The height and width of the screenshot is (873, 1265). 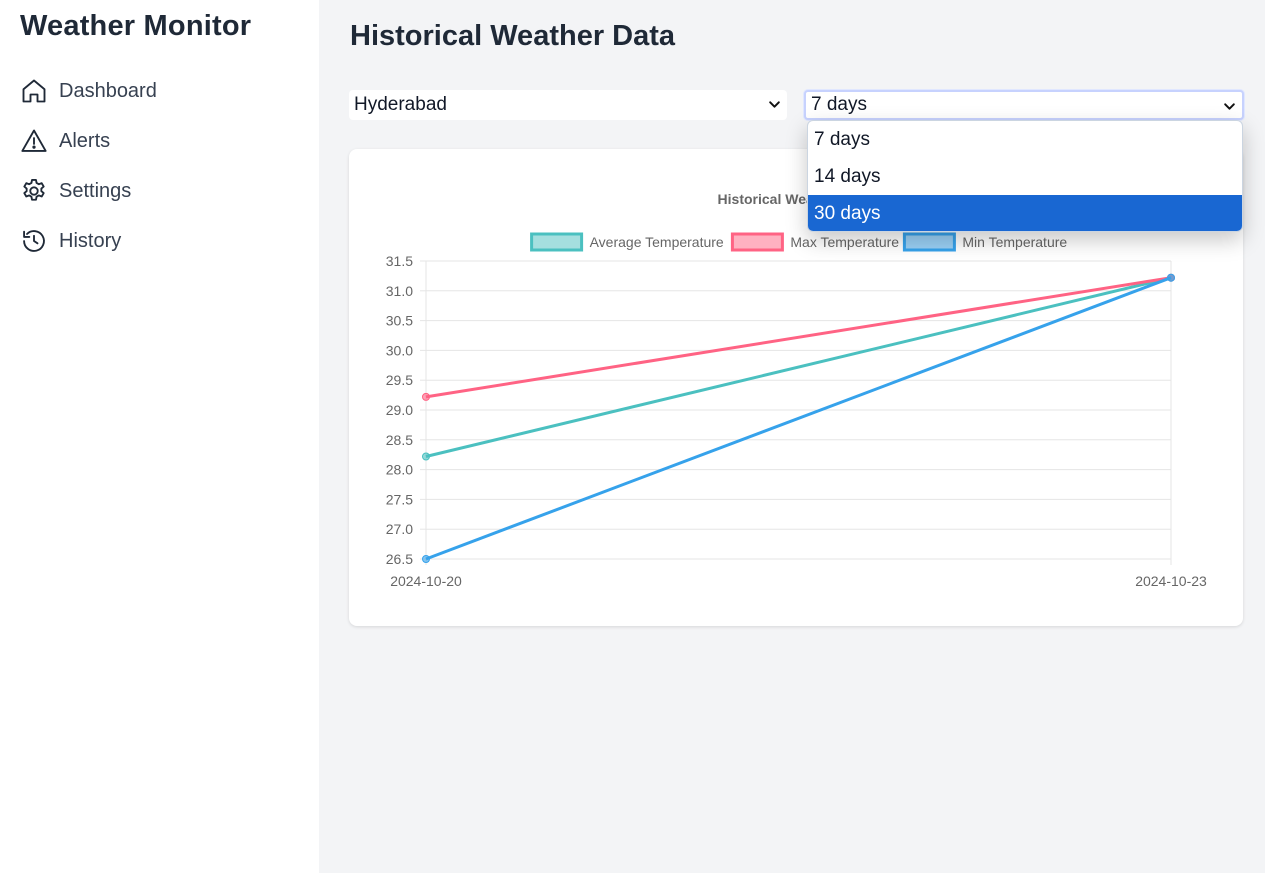 What do you see at coordinates (399, 291) in the screenshot?
I see `y-tick-label: 31.0` at bounding box center [399, 291].